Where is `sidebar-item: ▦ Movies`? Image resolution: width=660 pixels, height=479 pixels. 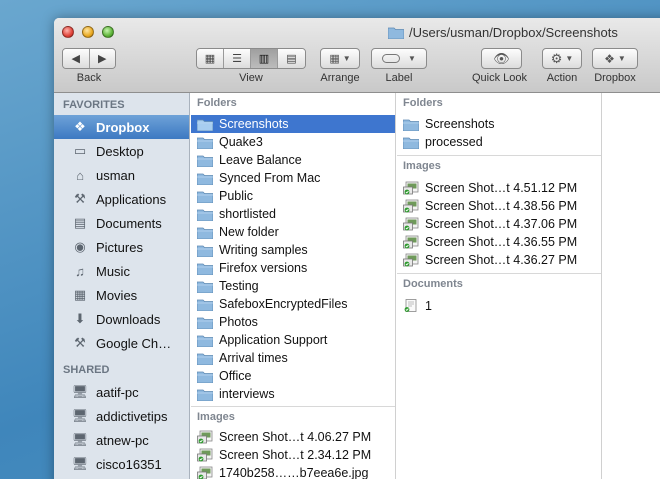
sidebar-item: ▦ Movies is located at coordinates (121, 295).